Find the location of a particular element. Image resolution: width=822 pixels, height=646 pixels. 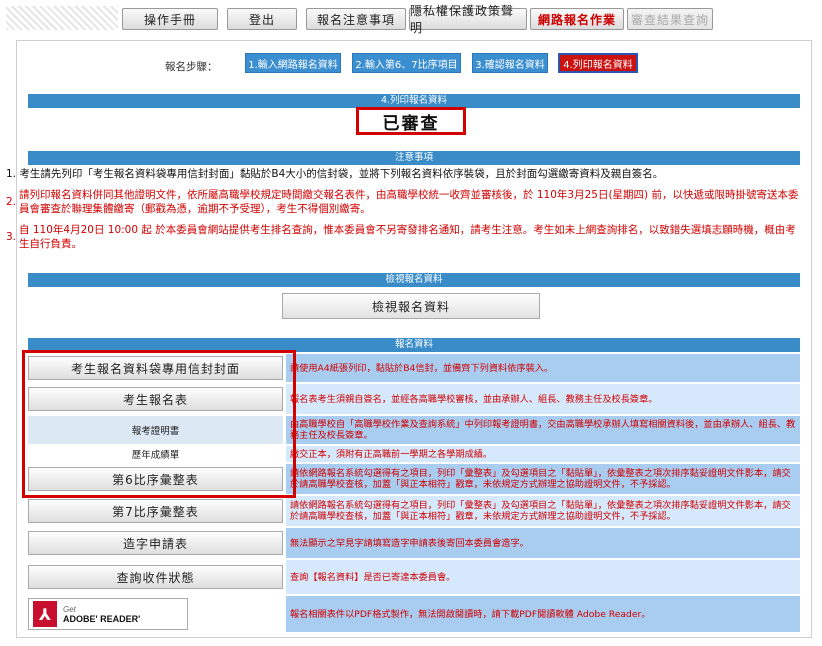

online-registration-button: 網路報名作業 is located at coordinates (577, 19).